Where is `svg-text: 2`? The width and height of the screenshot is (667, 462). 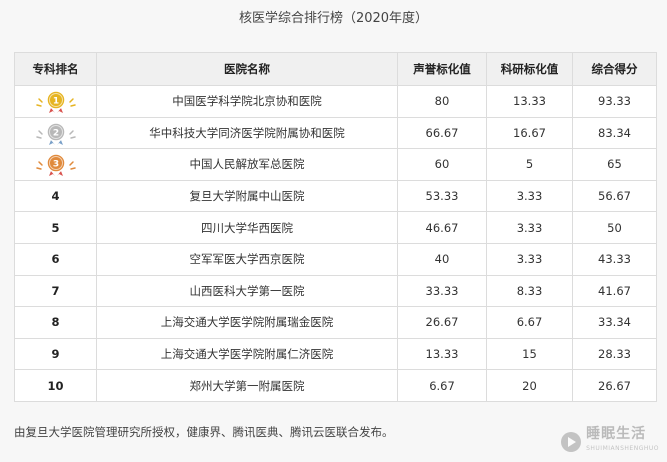 svg-text: 2 is located at coordinates (55, 133).